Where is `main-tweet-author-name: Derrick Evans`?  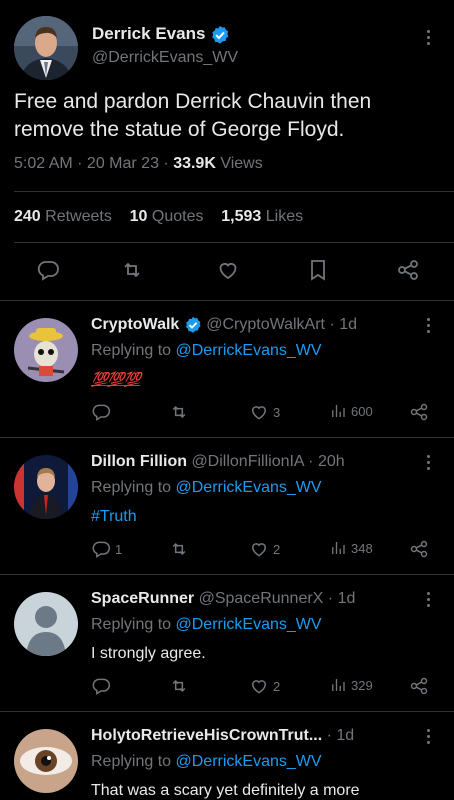 main-tweet-author-name: Derrick Evans is located at coordinates (161, 34).